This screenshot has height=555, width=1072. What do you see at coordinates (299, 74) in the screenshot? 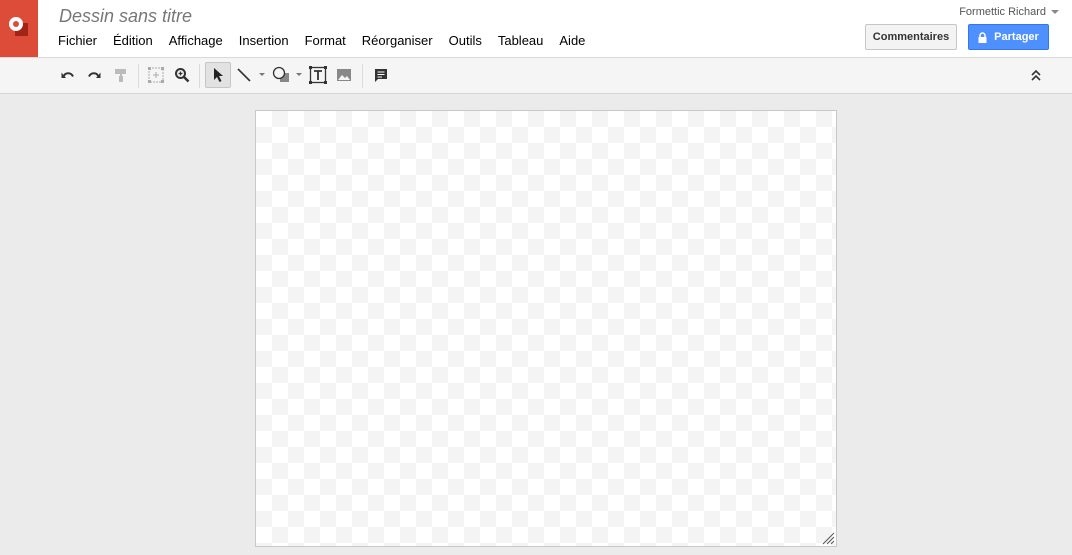
I see `shape-dropdown-caret-icon` at bounding box center [299, 74].